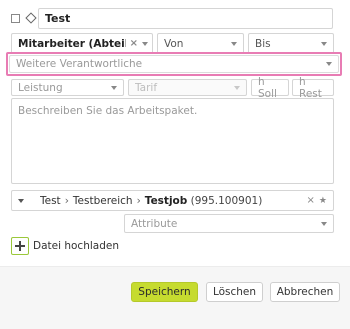 The width and height of the screenshot is (350, 329). I want to click on bis-placeholder: Bis, so click(263, 43).